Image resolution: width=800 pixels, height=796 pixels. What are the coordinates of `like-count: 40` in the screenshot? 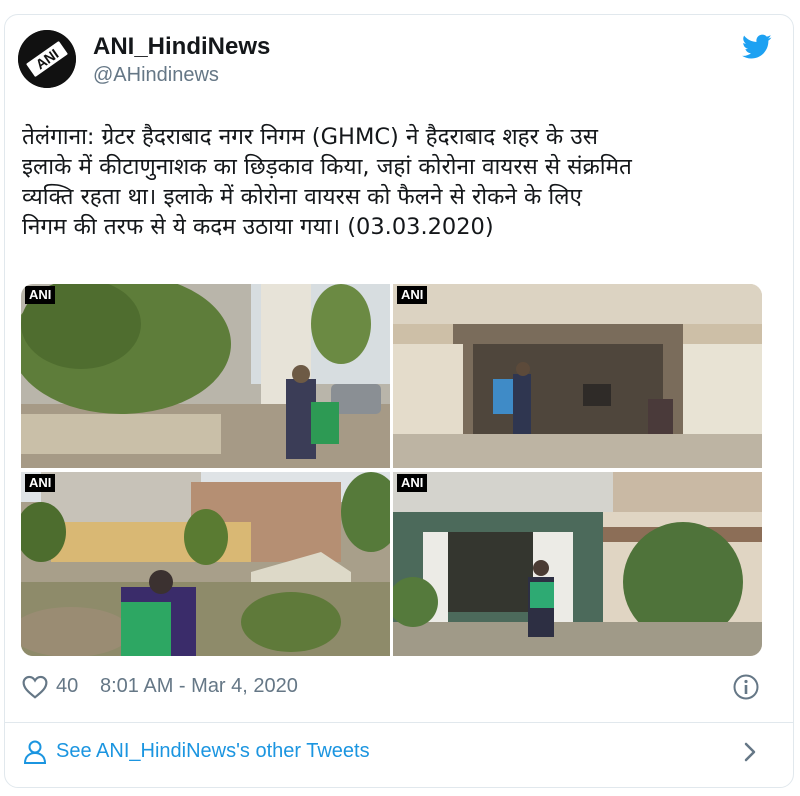 It's located at (67, 686).